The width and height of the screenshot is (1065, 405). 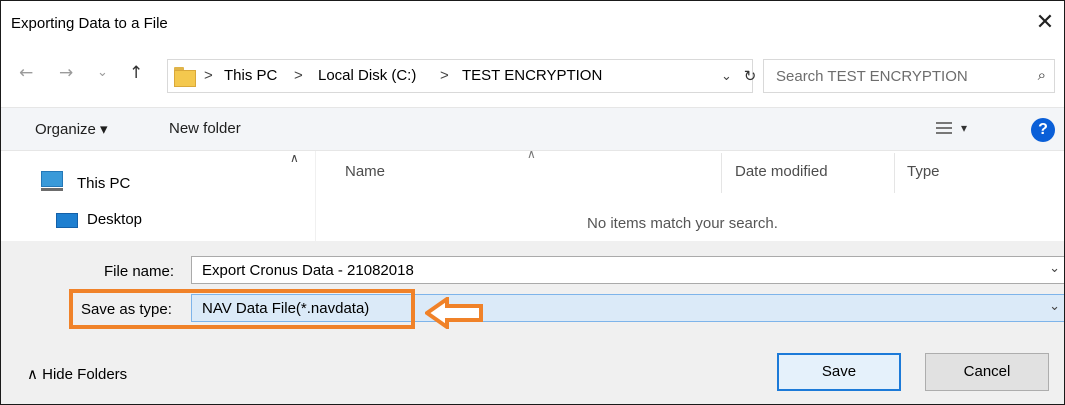 What do you see at coordinates (532, 75) in the screenshot?
I see `breadcrumb-test-encryption: TEST ENCRYPTION` at bounding box center [532, 75].